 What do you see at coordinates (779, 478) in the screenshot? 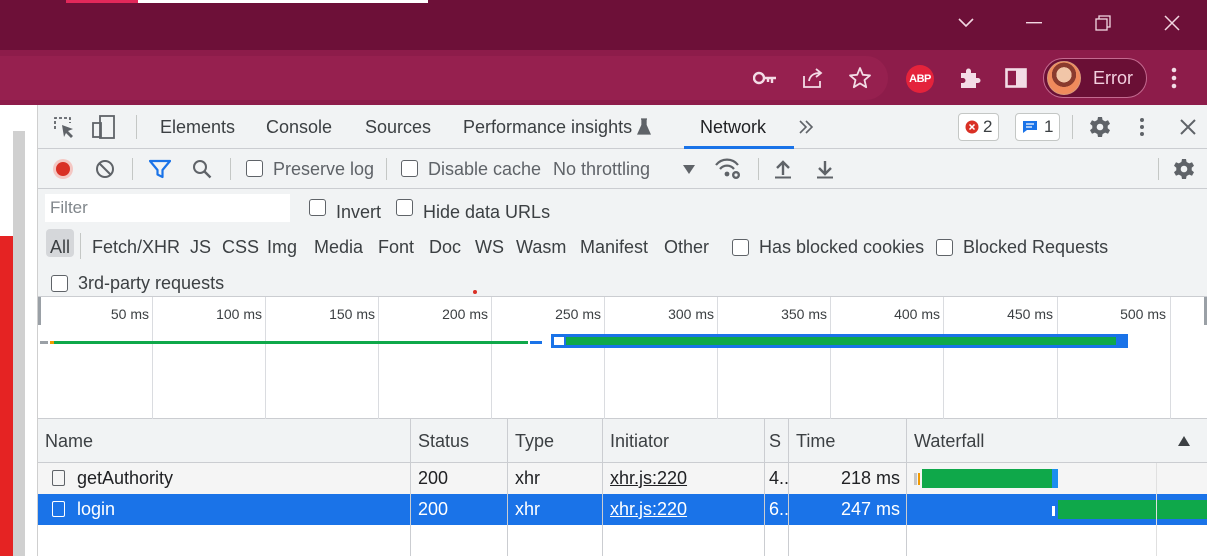
I see `request-size: 4..` at bounding box center [779, 478].